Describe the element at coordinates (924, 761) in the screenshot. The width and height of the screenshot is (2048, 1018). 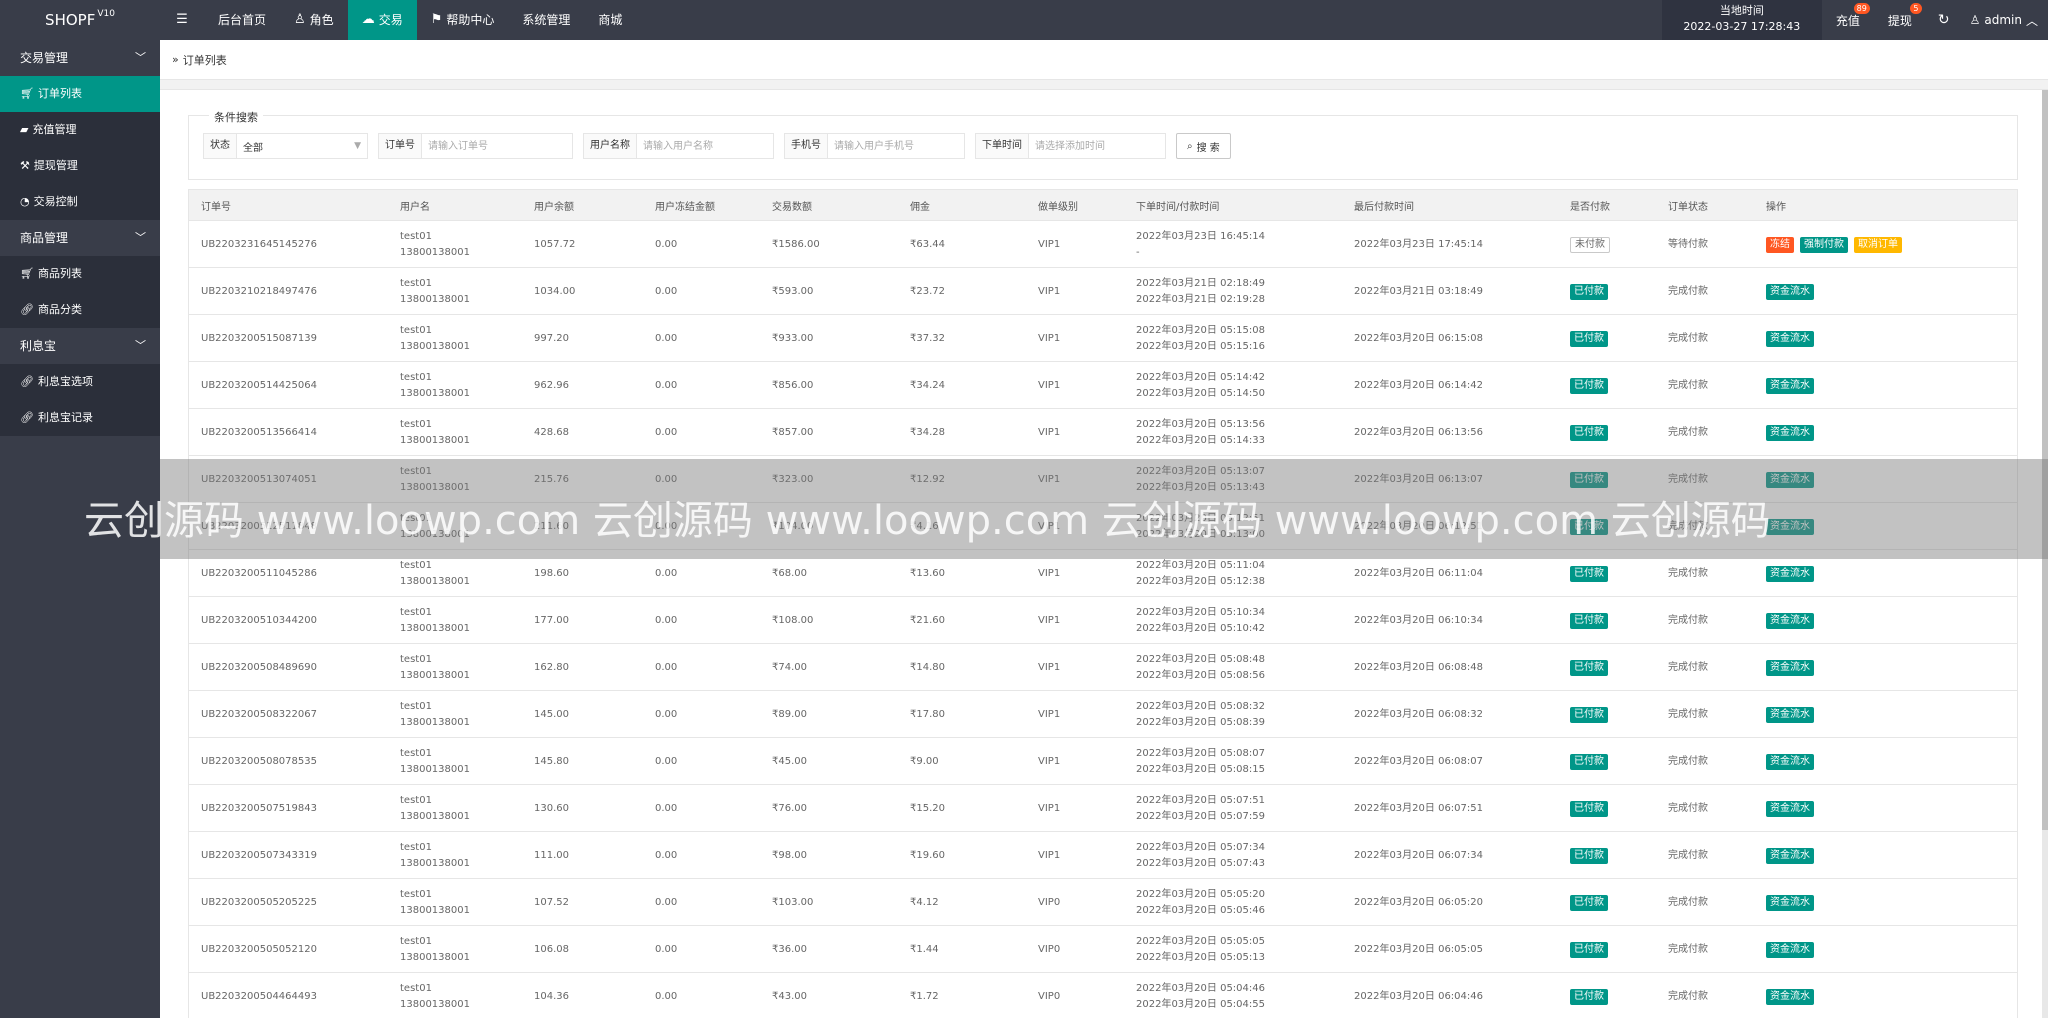
I see `commission: ₹9.00` at that location.